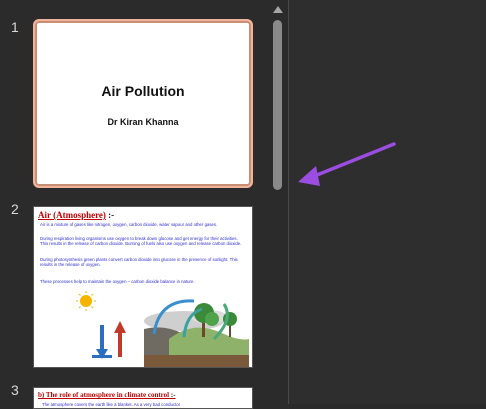 Image resolution: width=486 pixels, height=409 pixels. Describe the element at coordinates (347, 164) in the screenshot. I see `purple-arrow-icon` at that location.